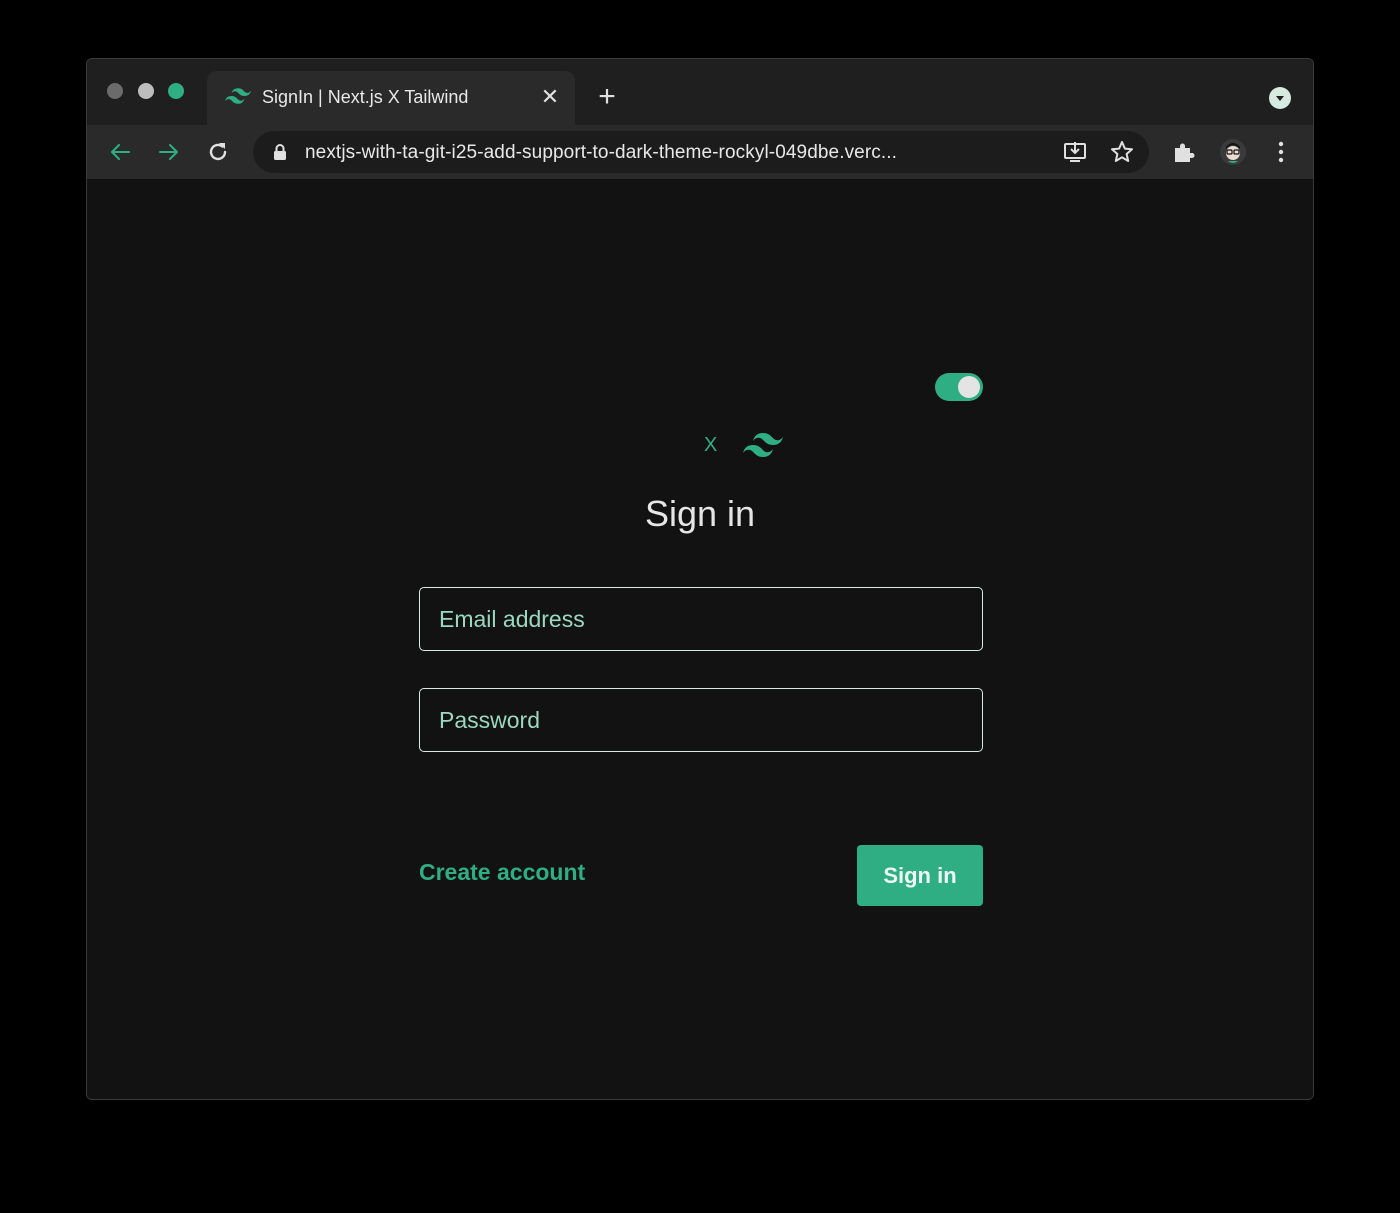  What do you see at coordinates (280, 152) in the screenshot?
I see `lock-icon` at bounding box center [280, 152].